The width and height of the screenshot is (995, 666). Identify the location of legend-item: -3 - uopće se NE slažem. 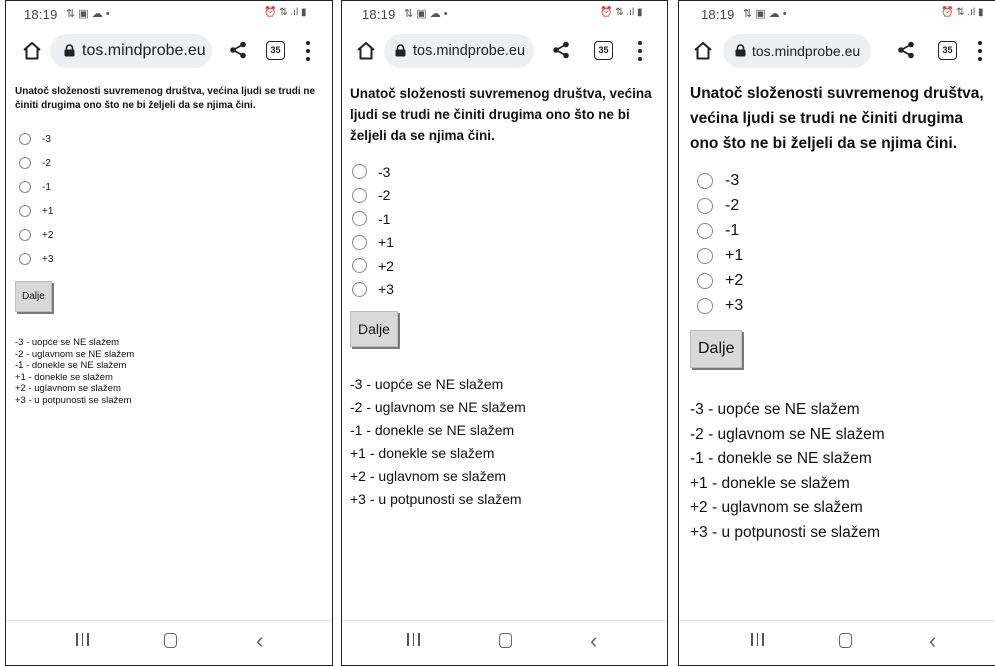
(775, 409).